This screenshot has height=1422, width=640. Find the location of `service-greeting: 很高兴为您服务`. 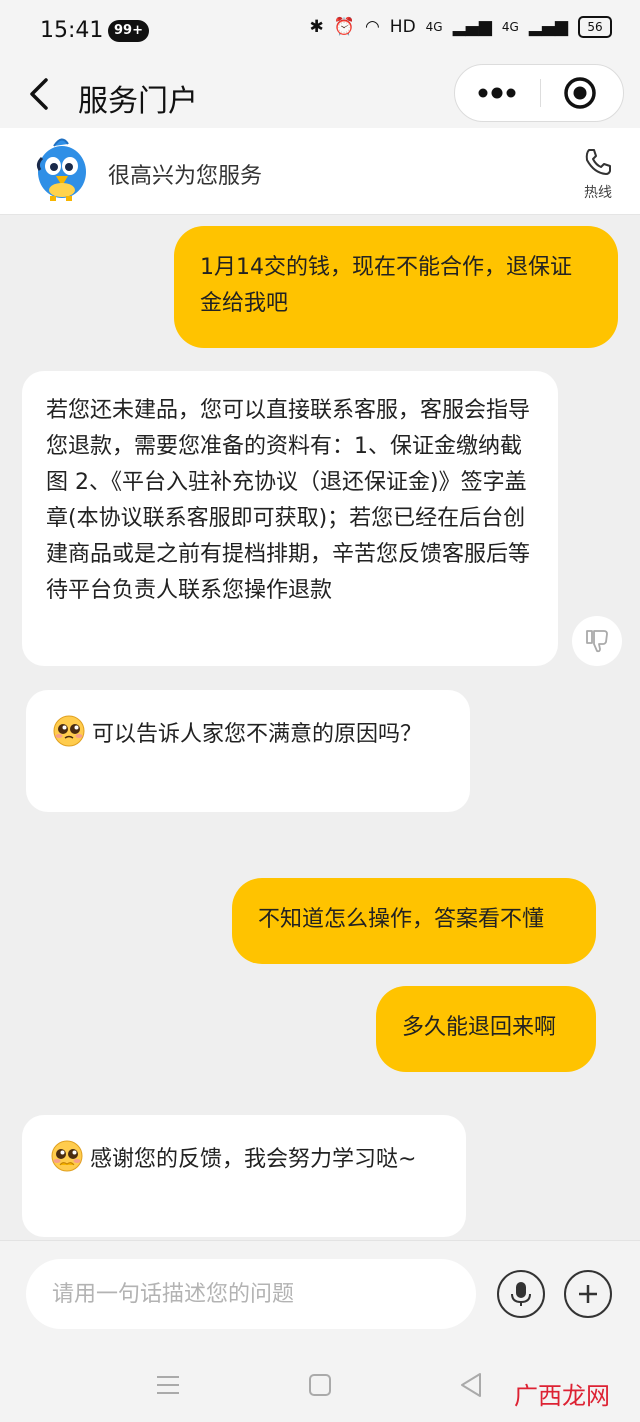

service-greeting: 很高兴为您服务 is located at coordinates (185, 176).